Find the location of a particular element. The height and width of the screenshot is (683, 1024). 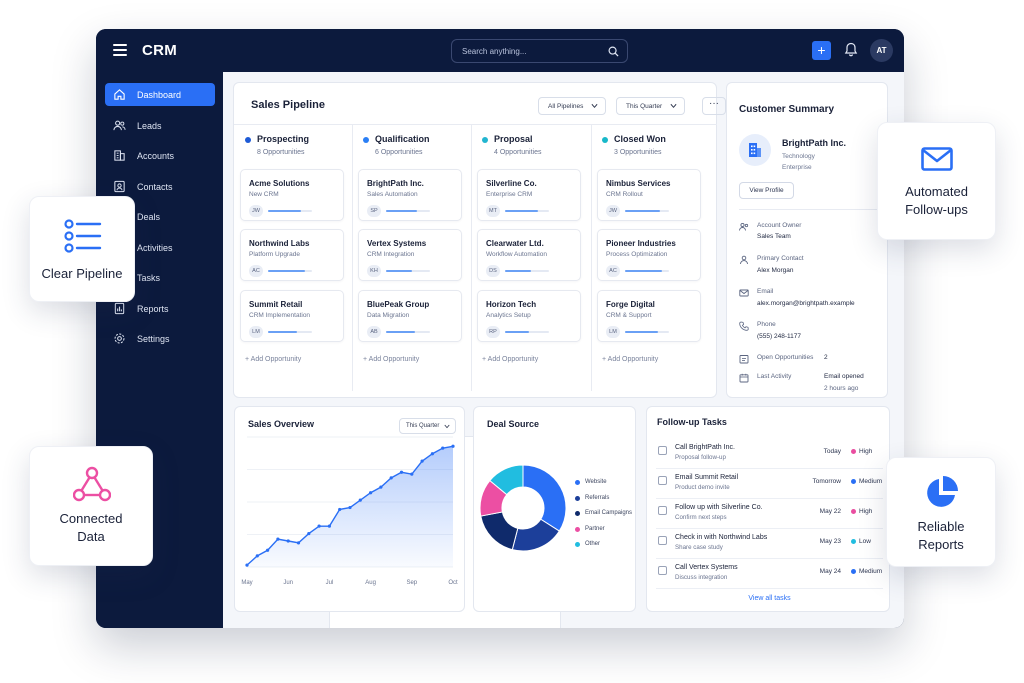

pipeline-filter-value: All Pipelines is located at coordinates (566, 106).